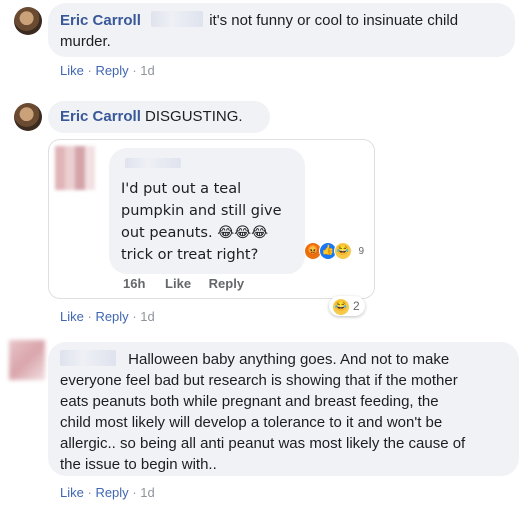 The height and width of the screenshot is (505, 531). Describe the element at coordinates (361, 251) in the screenshot. I see `reaction-count: 9` at that location.